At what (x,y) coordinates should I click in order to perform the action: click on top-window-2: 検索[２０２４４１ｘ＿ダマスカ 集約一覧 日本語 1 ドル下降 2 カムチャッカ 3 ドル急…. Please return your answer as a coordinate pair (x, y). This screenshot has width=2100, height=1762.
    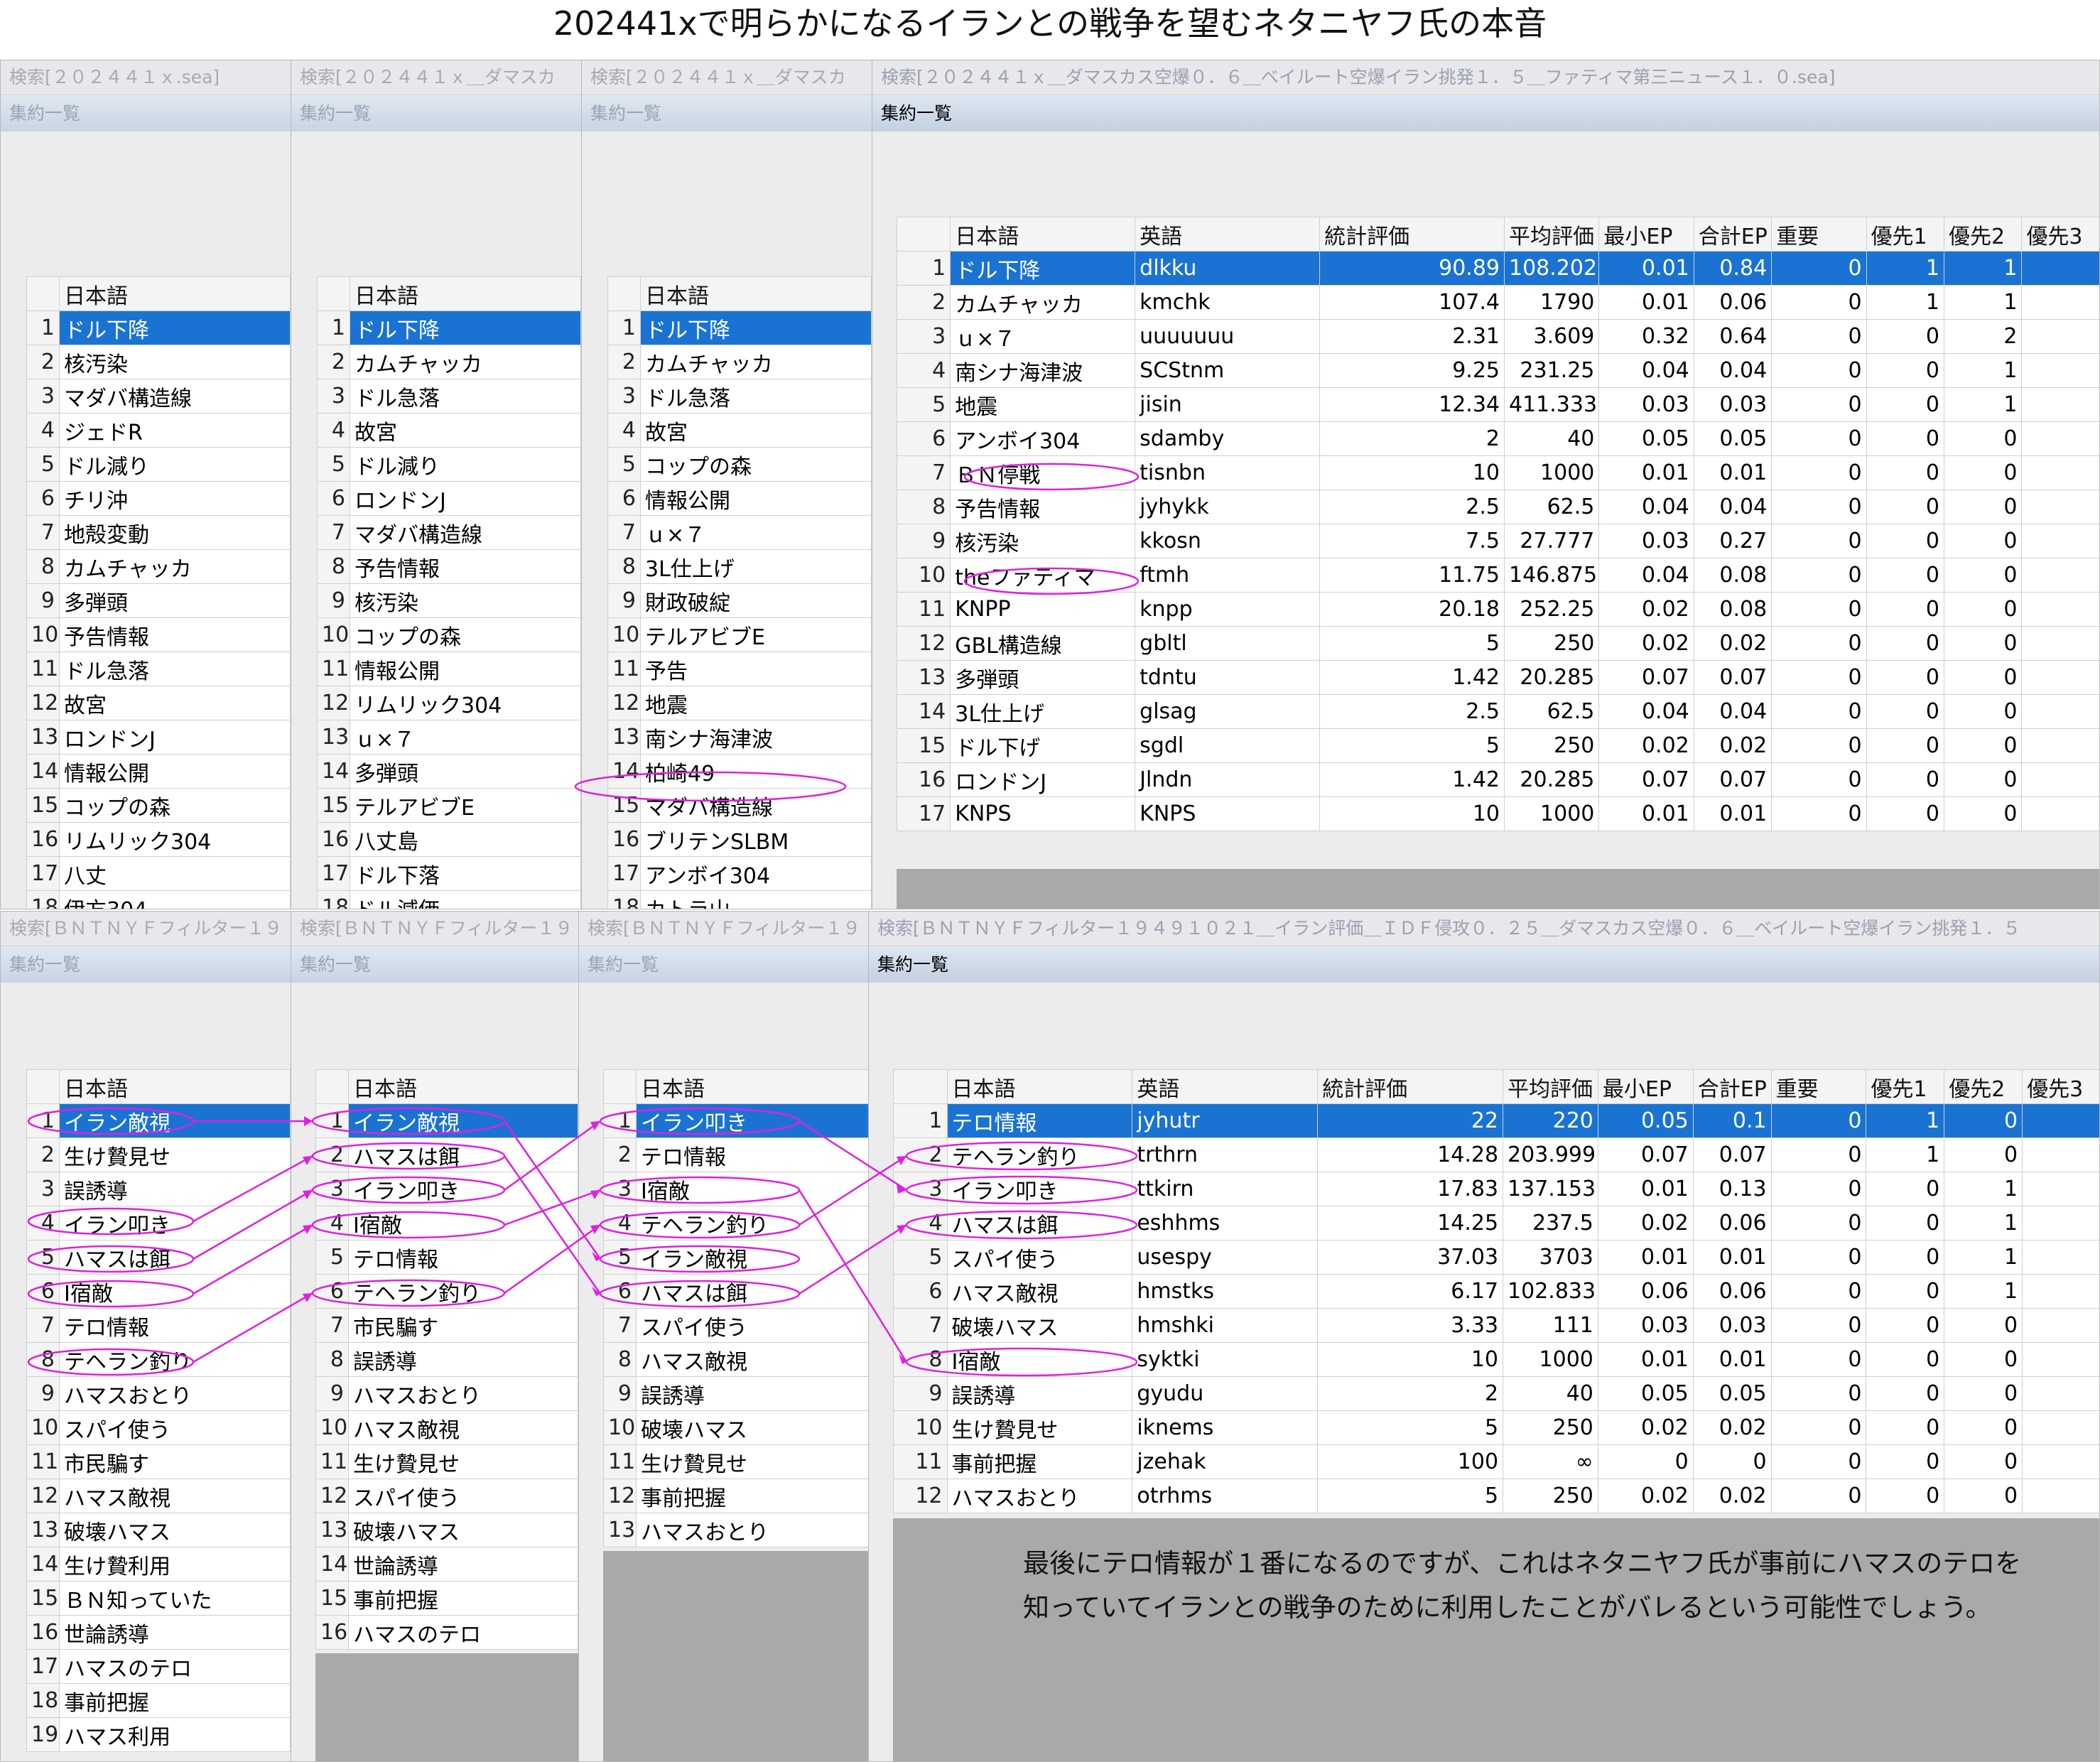
    Looking at the image, I should click on (436, 484).